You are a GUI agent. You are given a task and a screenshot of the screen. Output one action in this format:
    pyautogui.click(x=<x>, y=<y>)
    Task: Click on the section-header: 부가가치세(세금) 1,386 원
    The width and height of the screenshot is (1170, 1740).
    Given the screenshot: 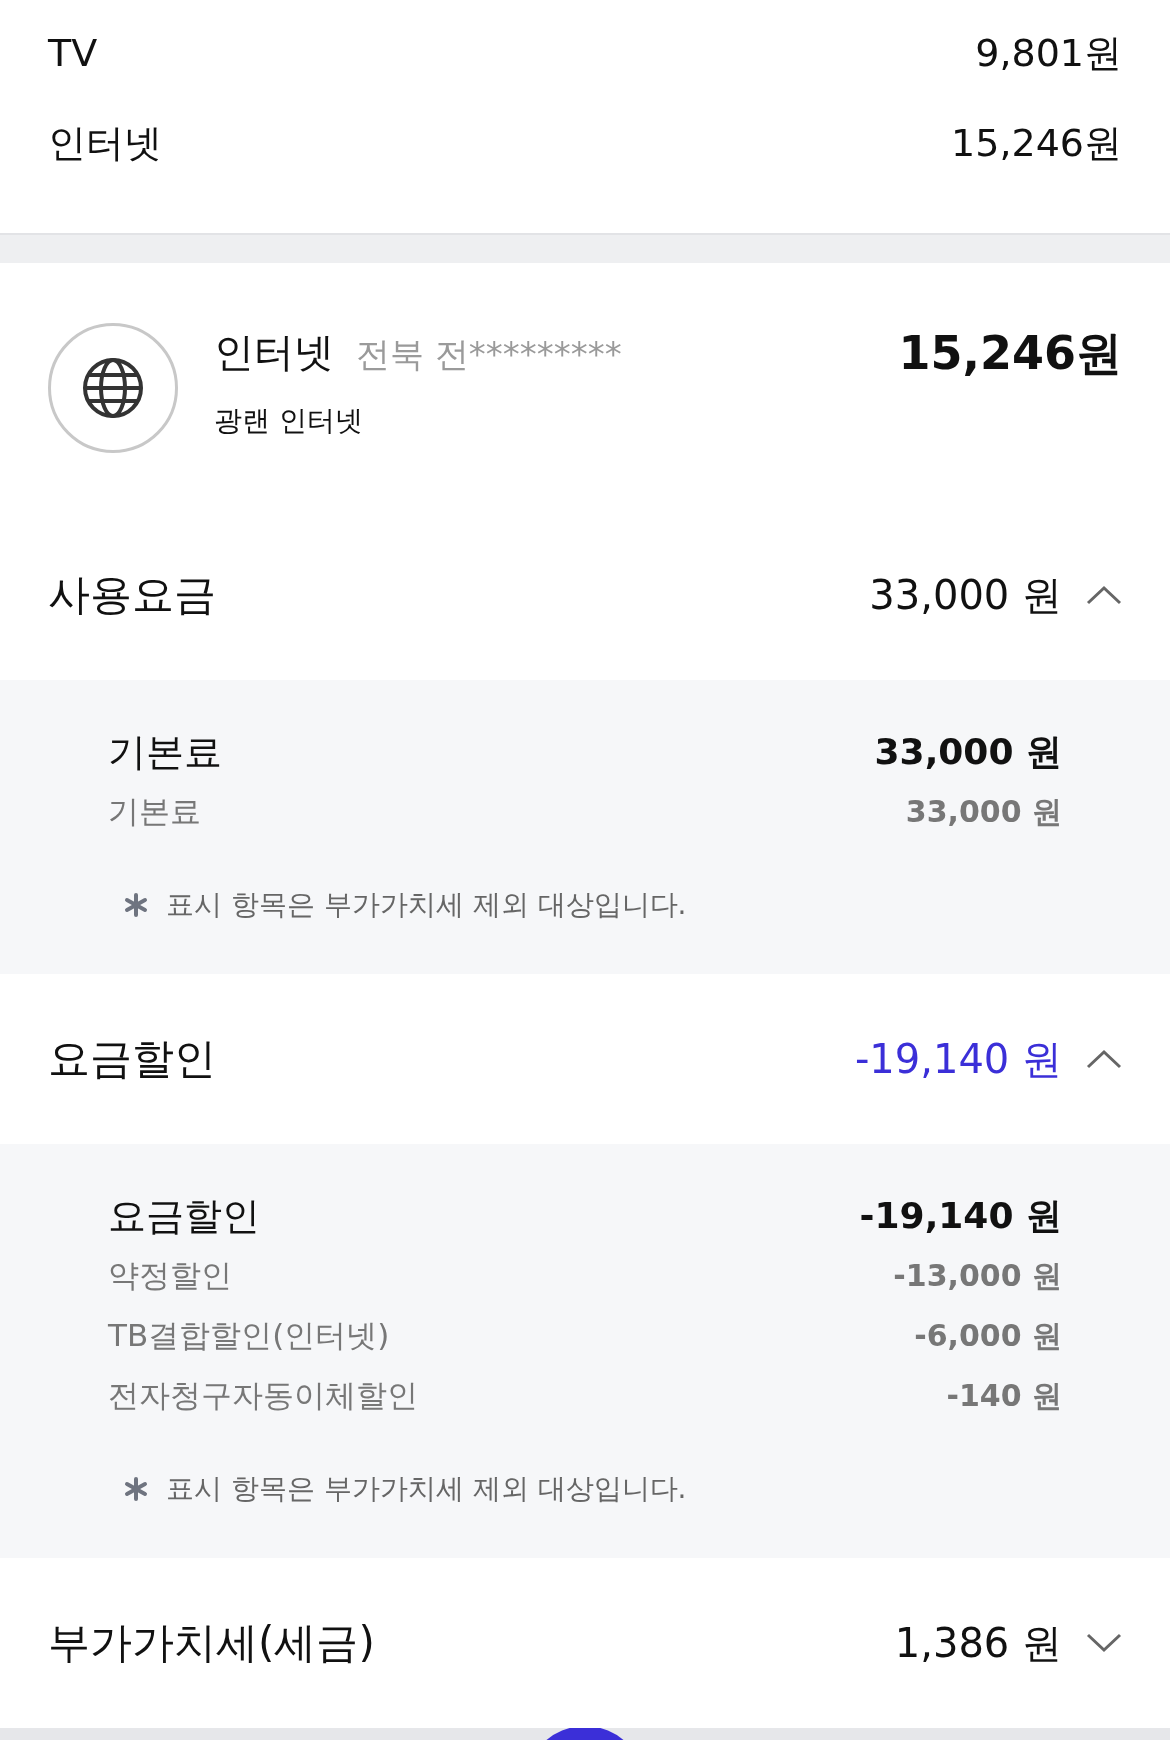 What is the action you would take?
    pyautogui.click(x=585, y=1643)
    